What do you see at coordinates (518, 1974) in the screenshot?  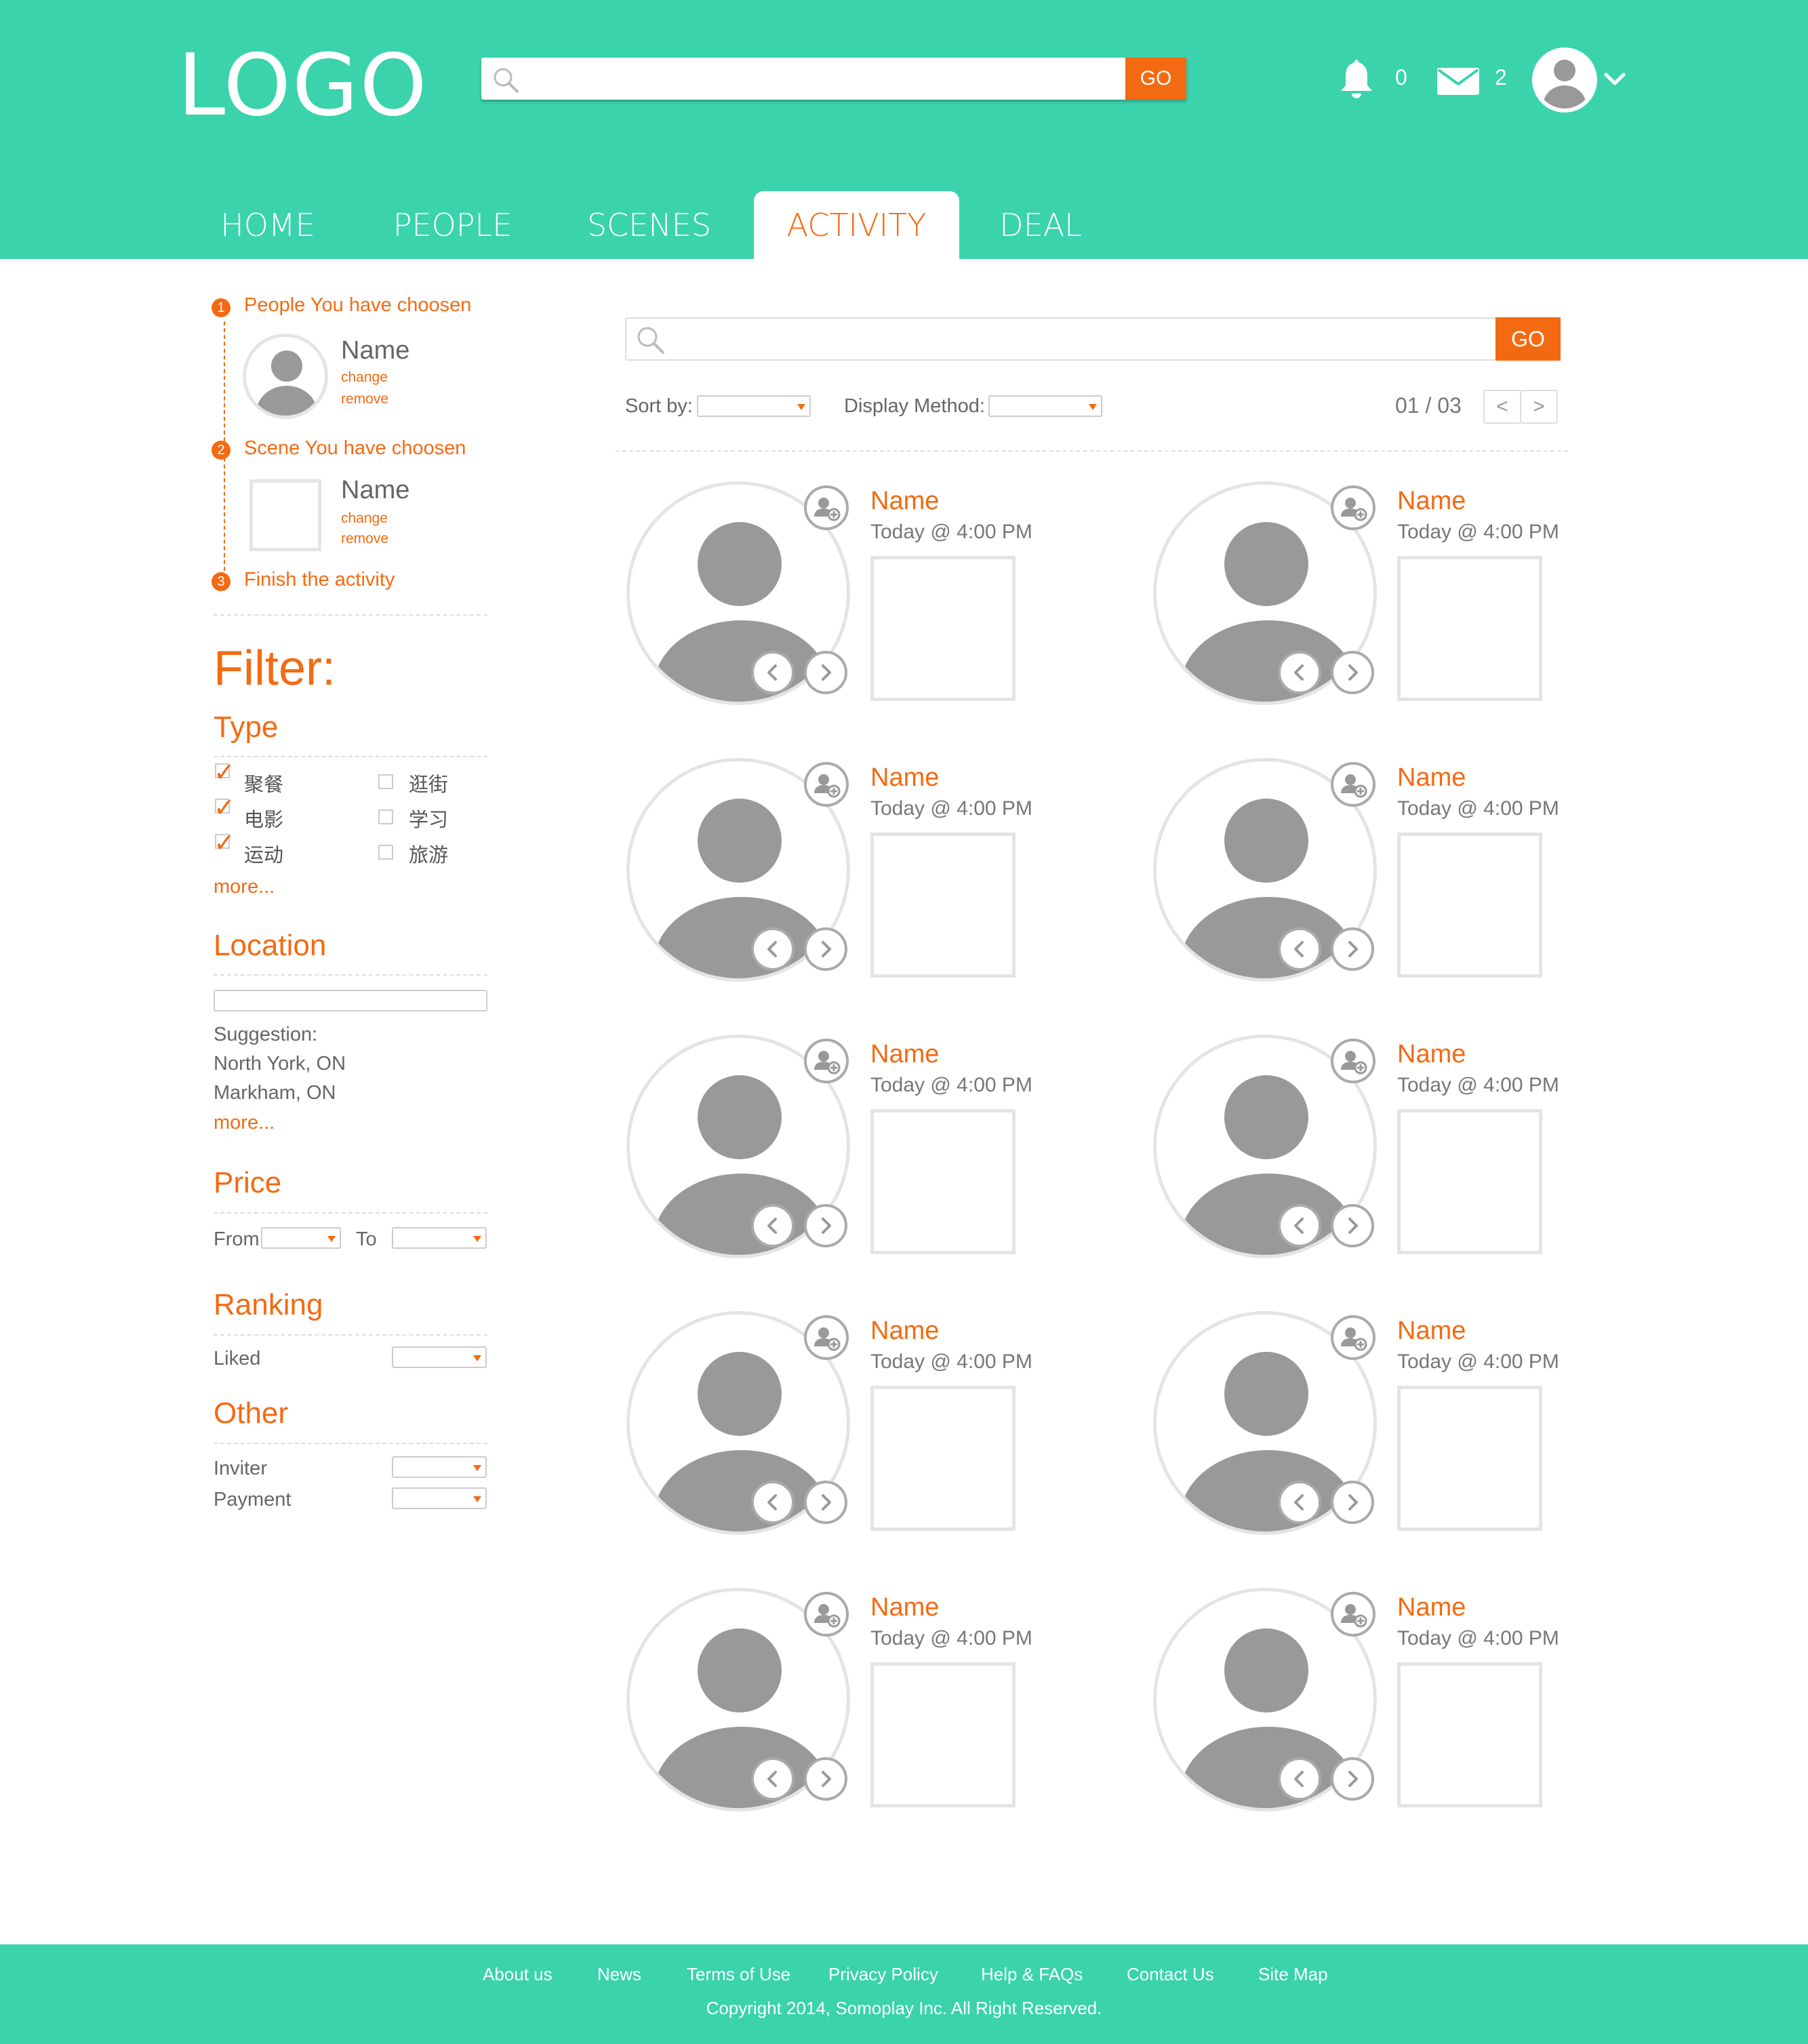 I see `footer-link-about: About us` at bounding box center [518, 1974].